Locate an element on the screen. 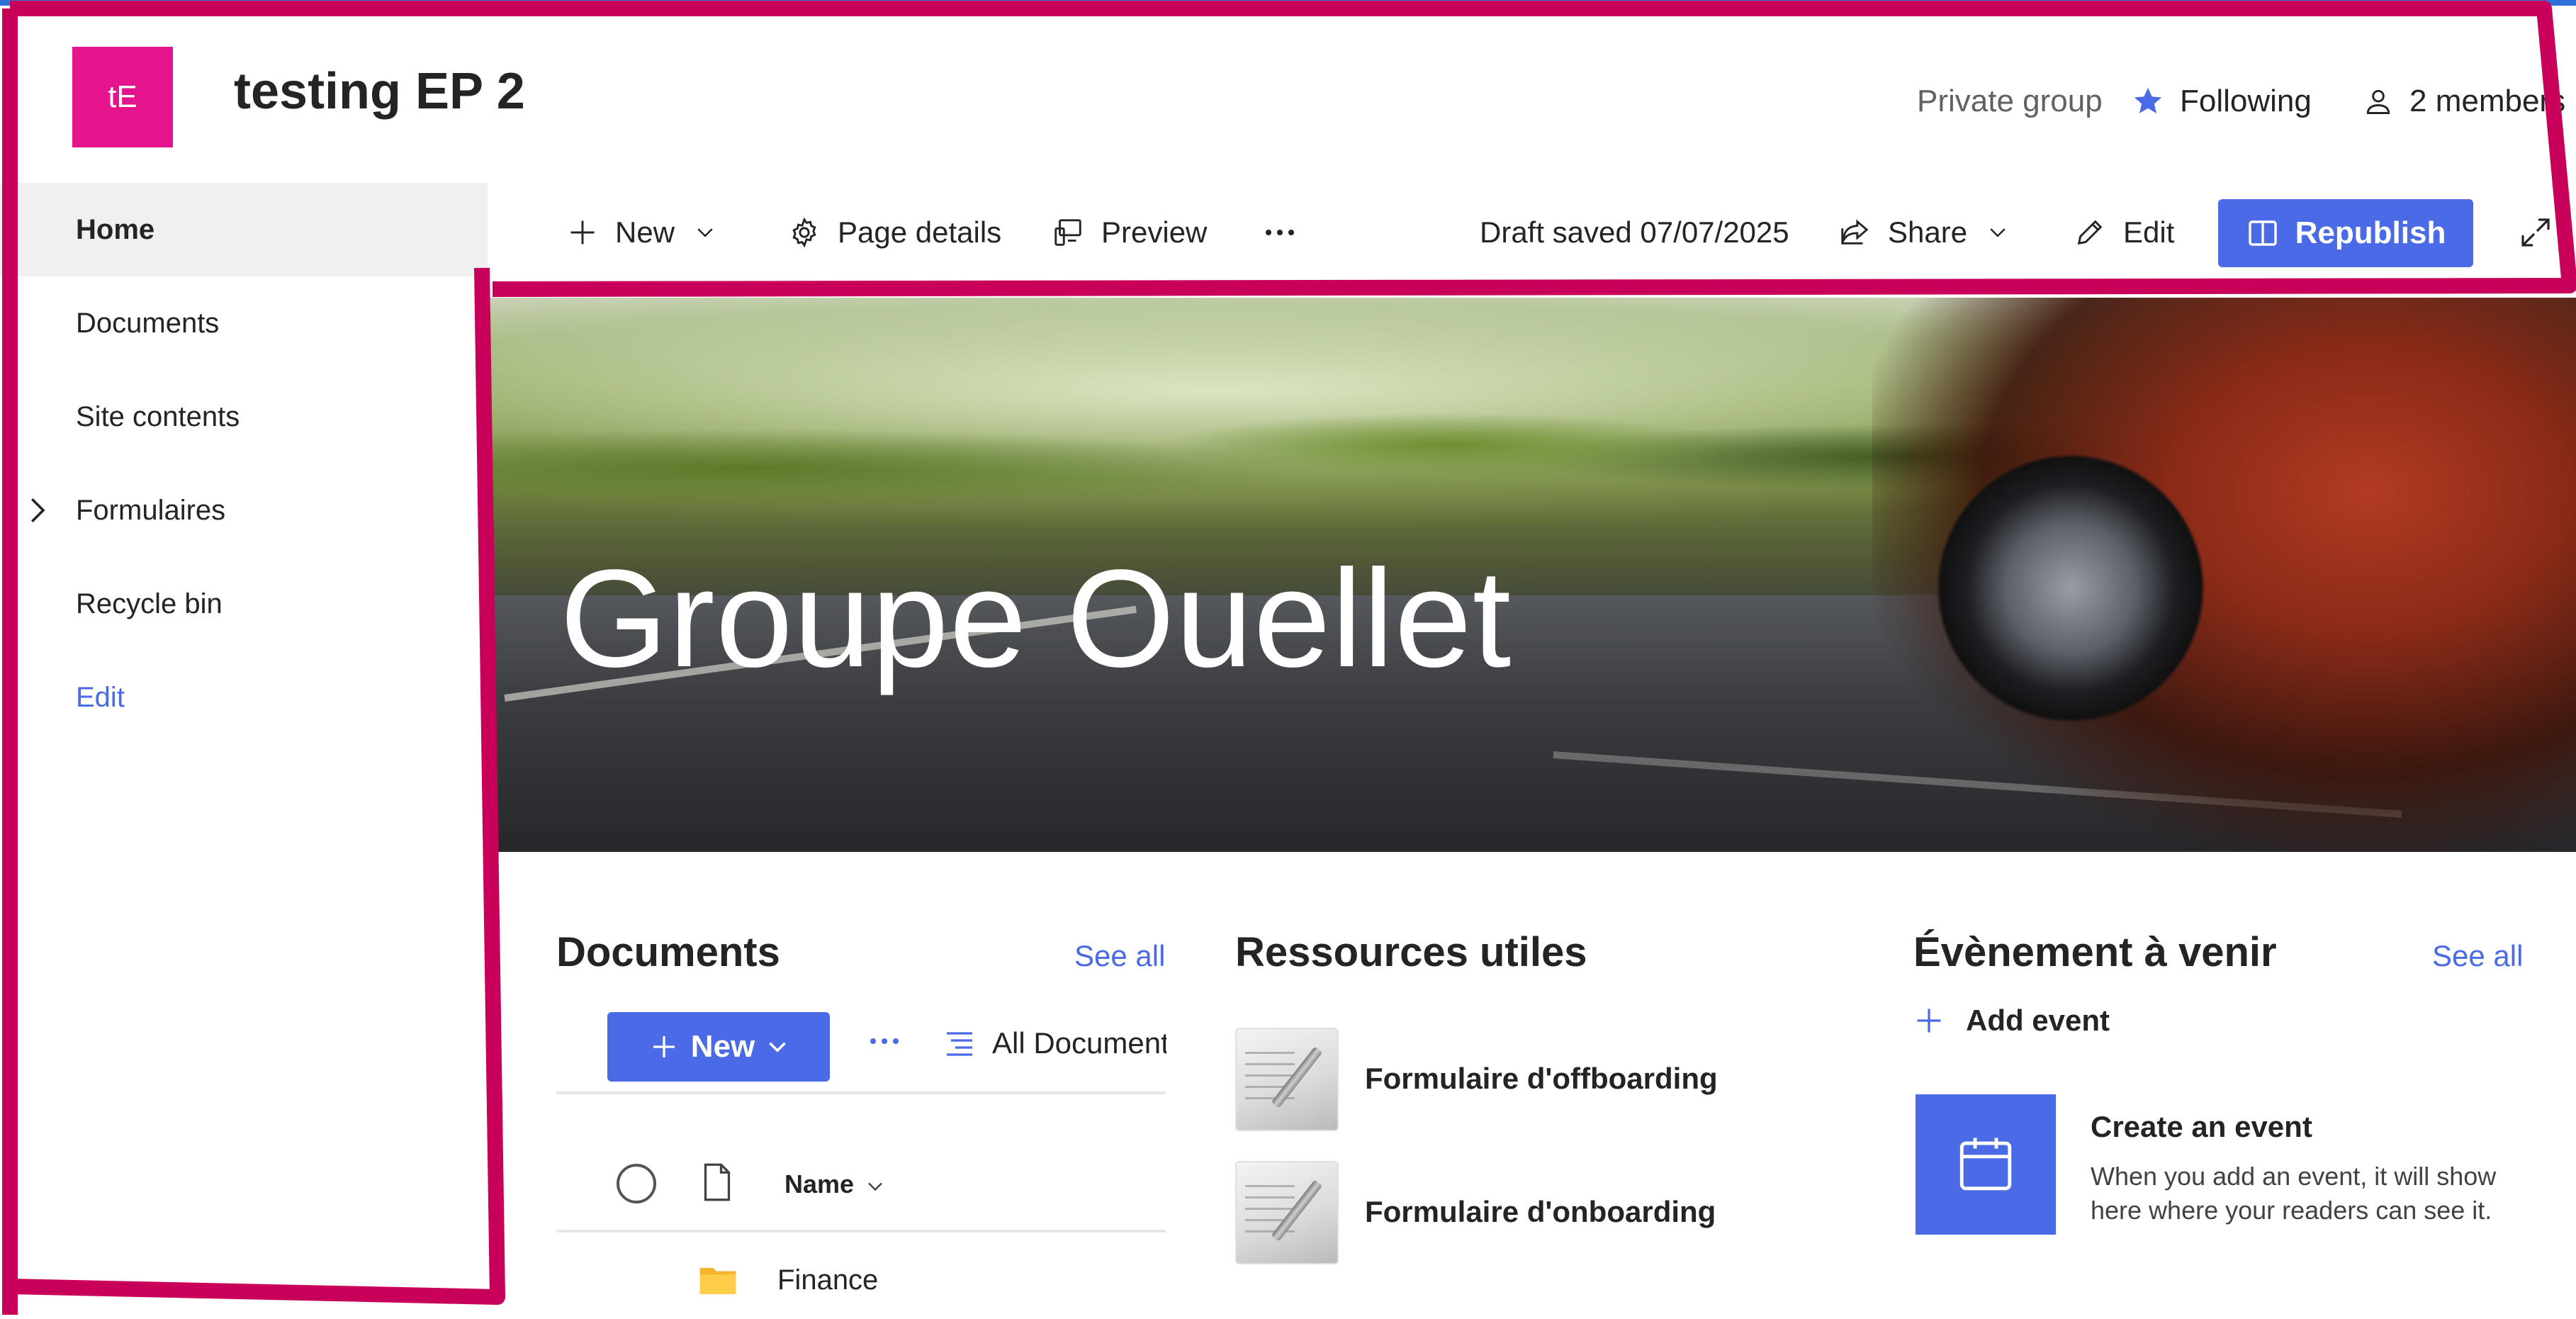  gear-icon is located at coordinates (804, 232).